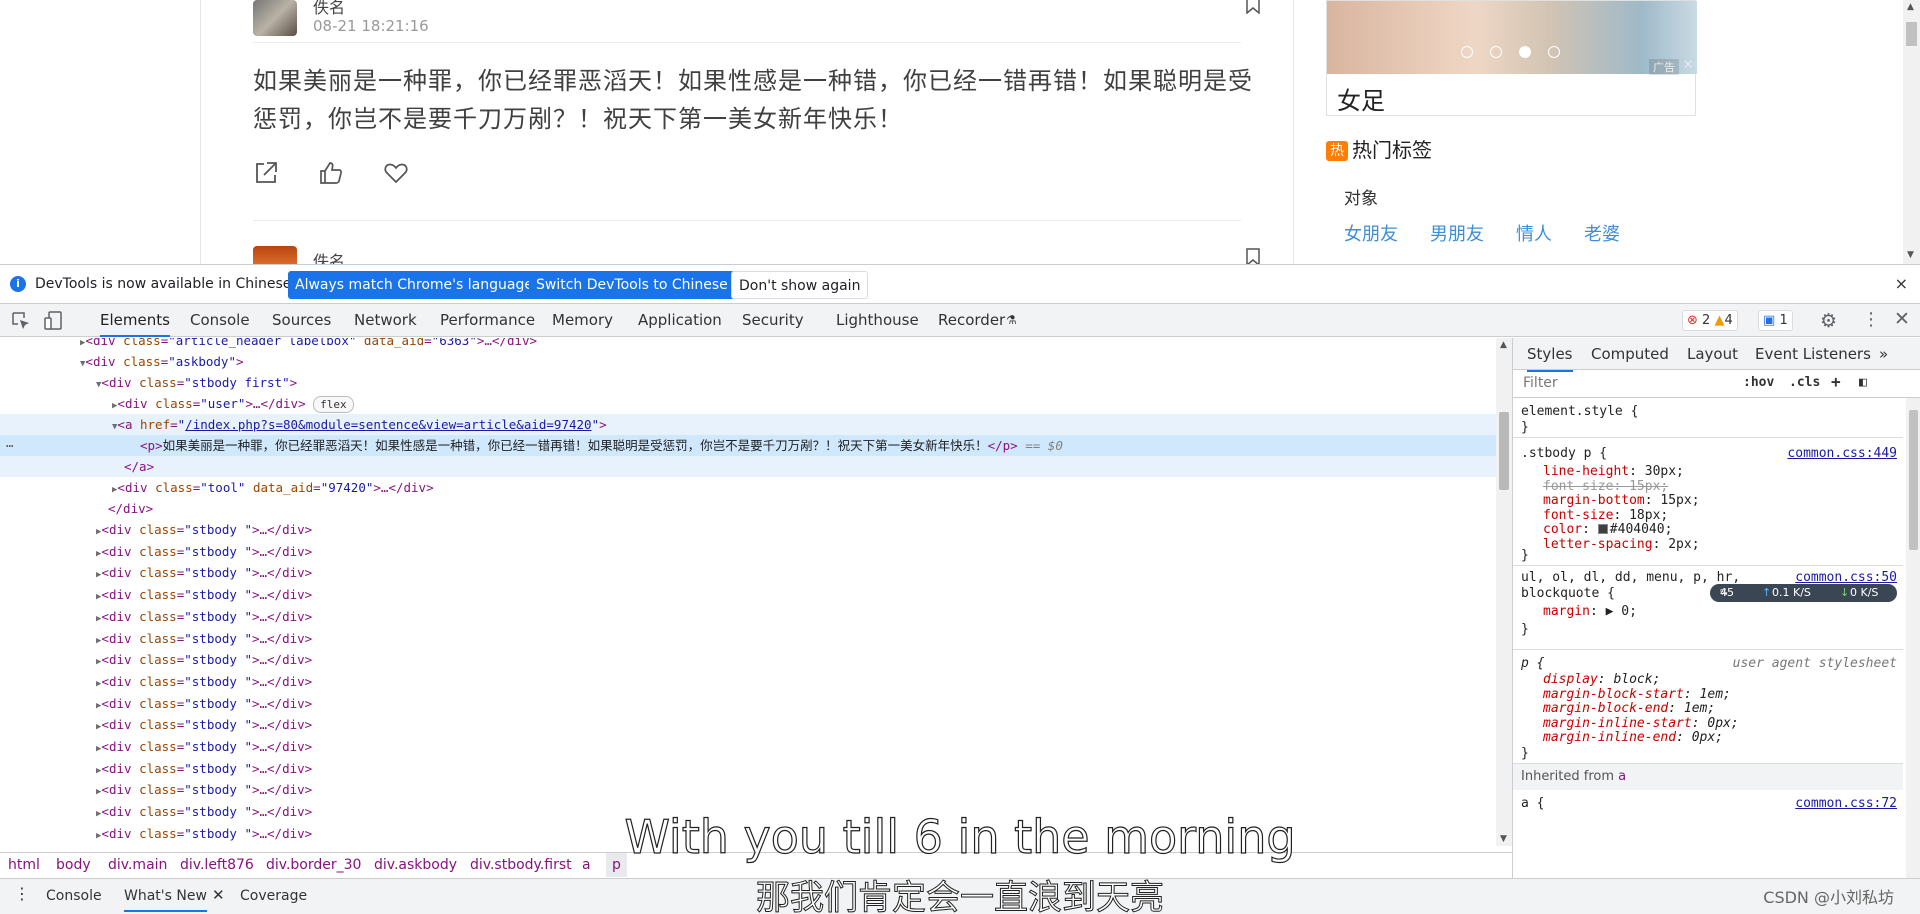  Describe the element at coordinates (877, 320) in the screenshot. I see `tab-lighthouse: Lighthouse` at that location.